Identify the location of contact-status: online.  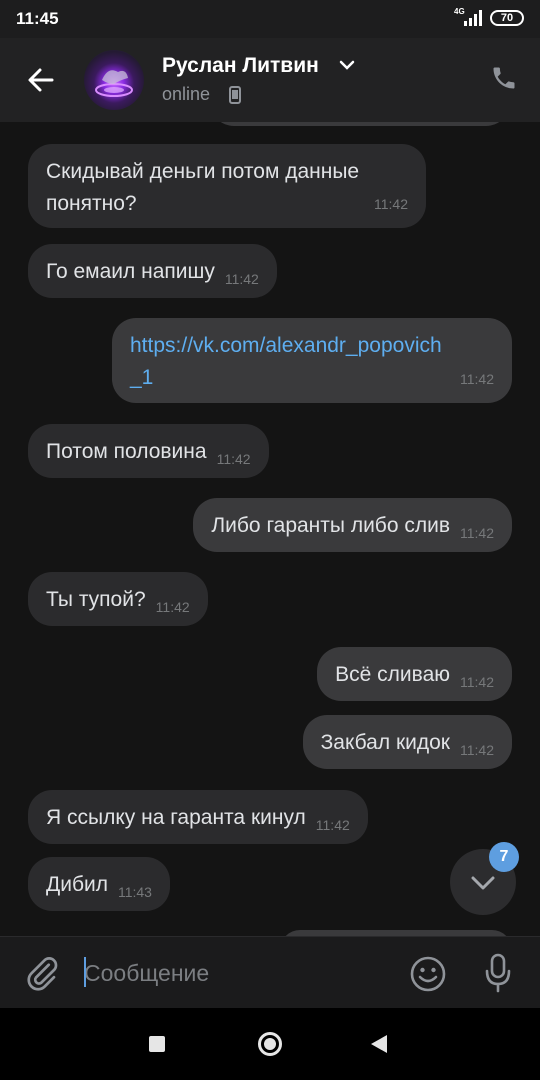
(186, 94).